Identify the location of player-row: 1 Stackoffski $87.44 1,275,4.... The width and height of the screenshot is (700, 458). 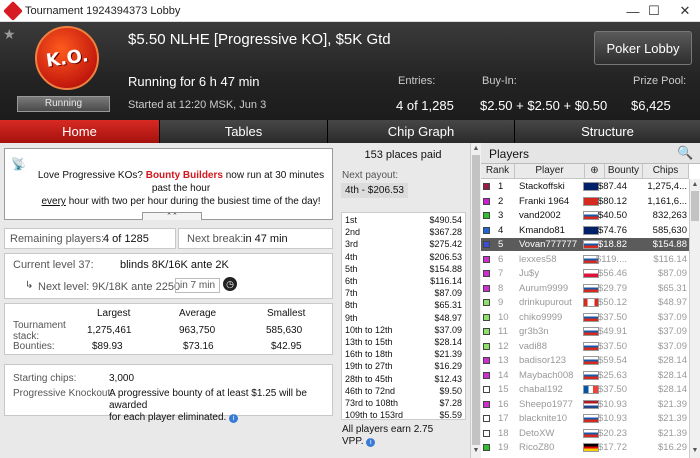
(585, 186).